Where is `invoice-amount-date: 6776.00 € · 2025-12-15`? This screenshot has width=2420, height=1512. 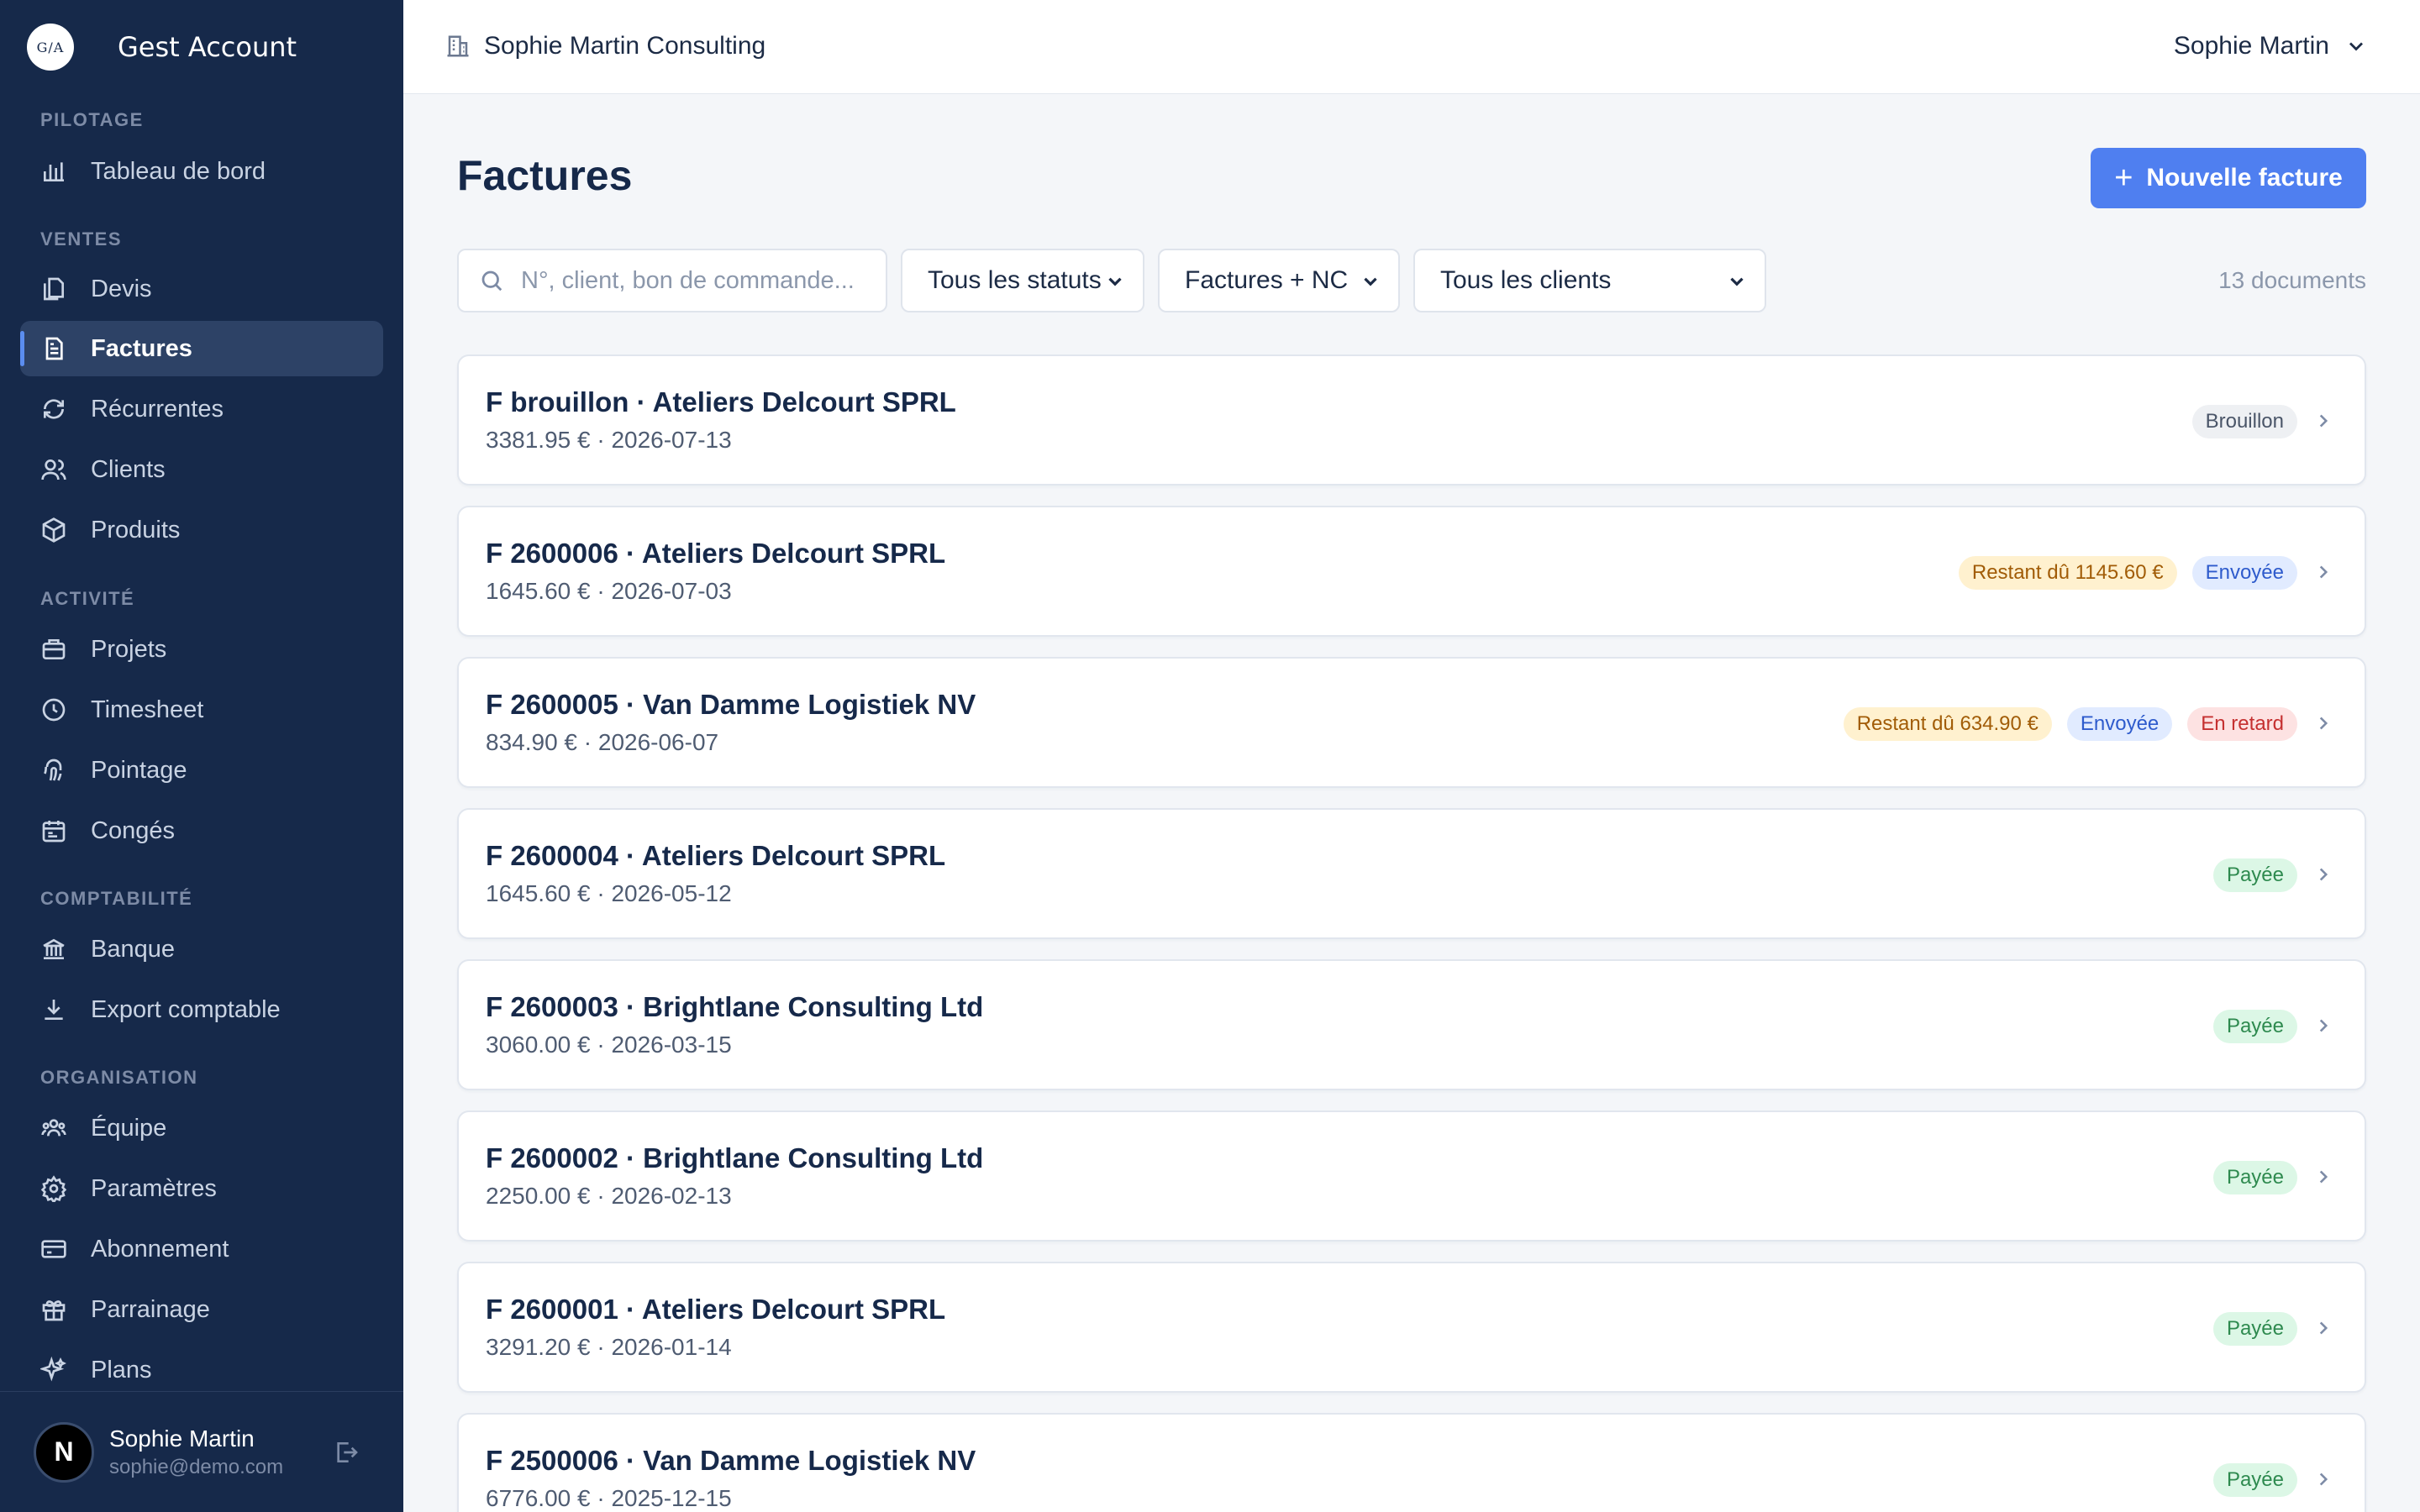
invoice-amount-date: 6776.00 € · 2025-12-15 is located at coordinates (609, 1498).